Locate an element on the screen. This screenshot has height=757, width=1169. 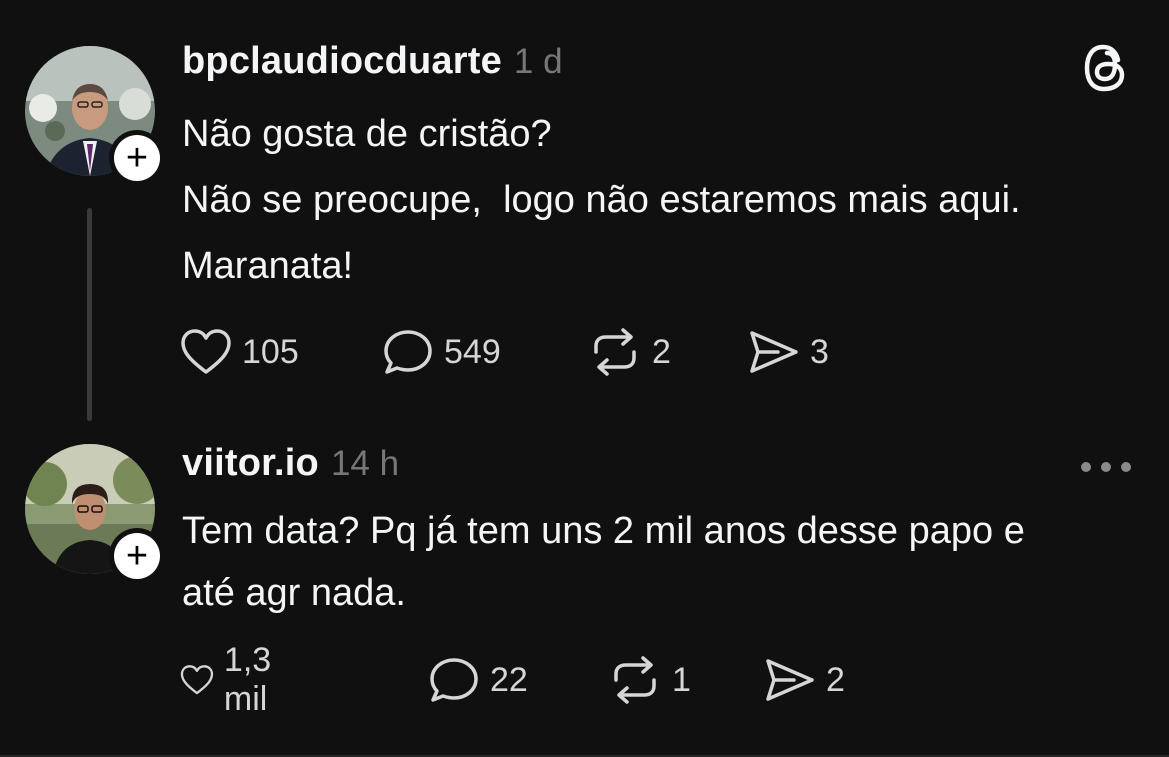
post-time: 14 h is located at coordinates (365, 463).